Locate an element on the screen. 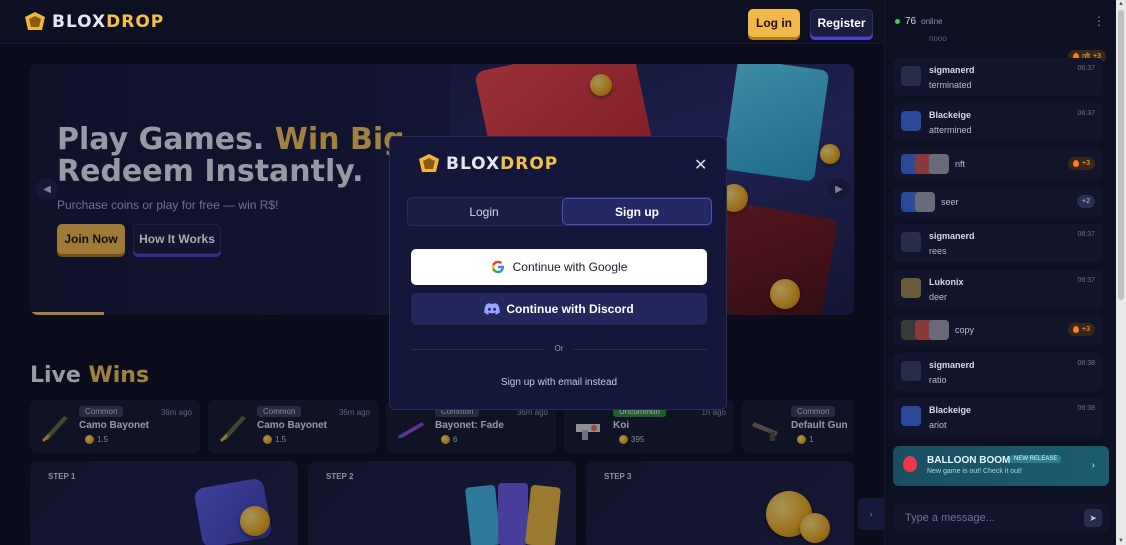  chevron-right-icon: › is located at coordinates (1093, 465).